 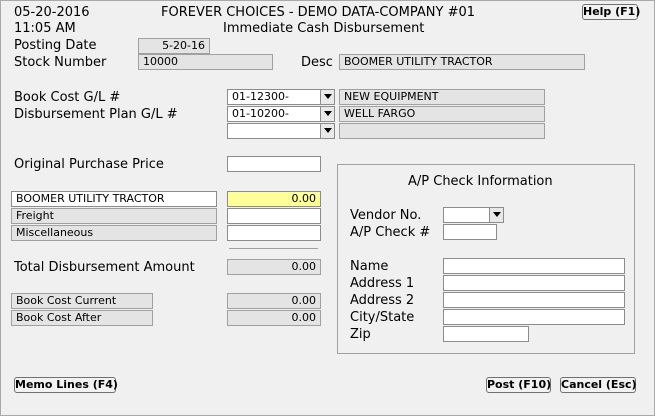 I want to click on original-price-label: Original Purchase Price, so click(x=89, y=164).